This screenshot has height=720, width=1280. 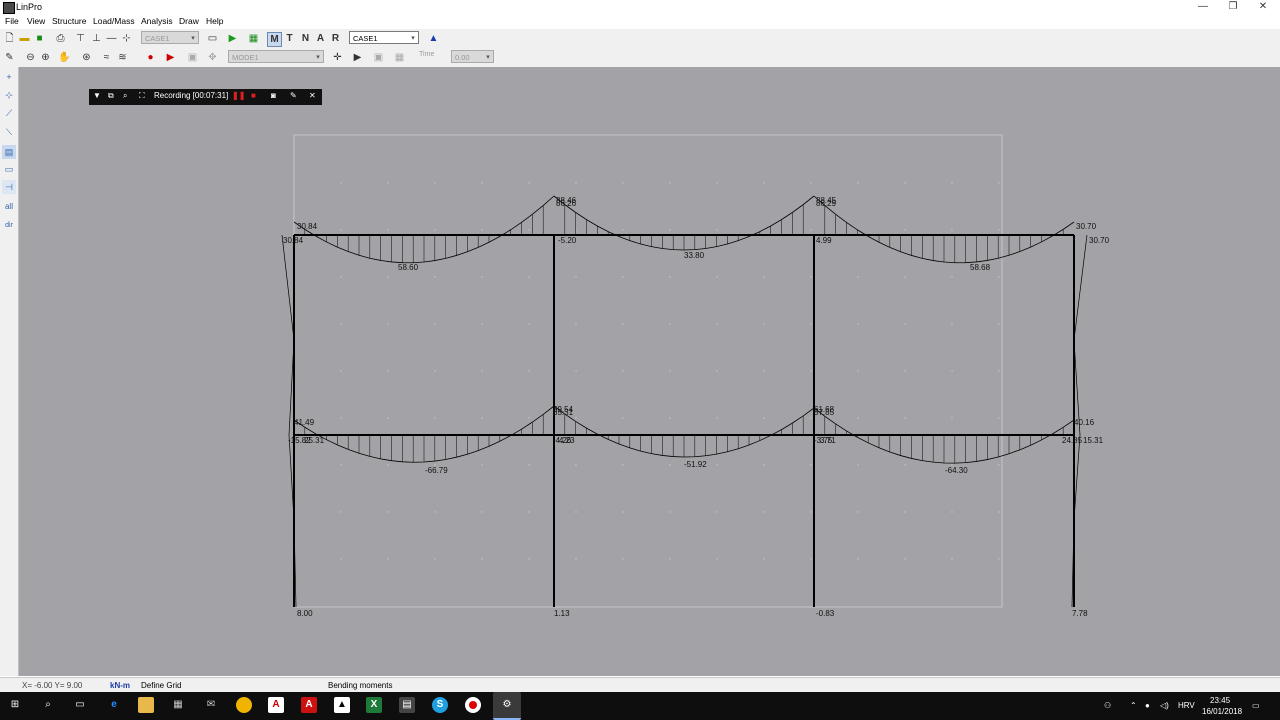 I want to click on clock-date: 16/01/2018, so click(x=1222, y=711).